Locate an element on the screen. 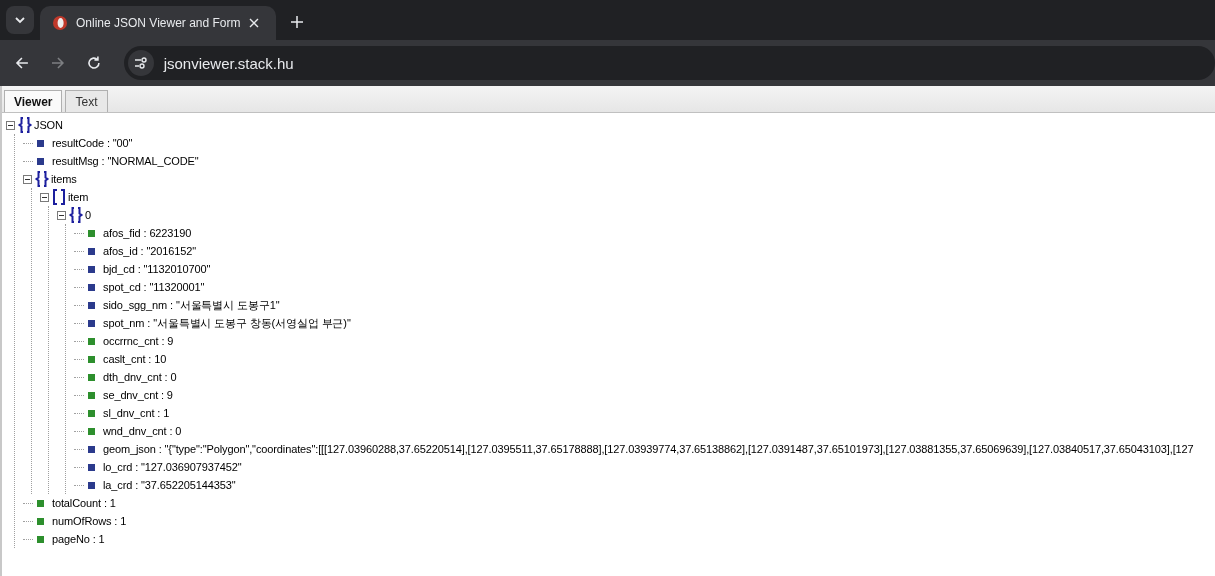 This screenshot has width=1215, height=576. tab-title: Online JSON Viewer and Form is located at coordinates (158, 23).